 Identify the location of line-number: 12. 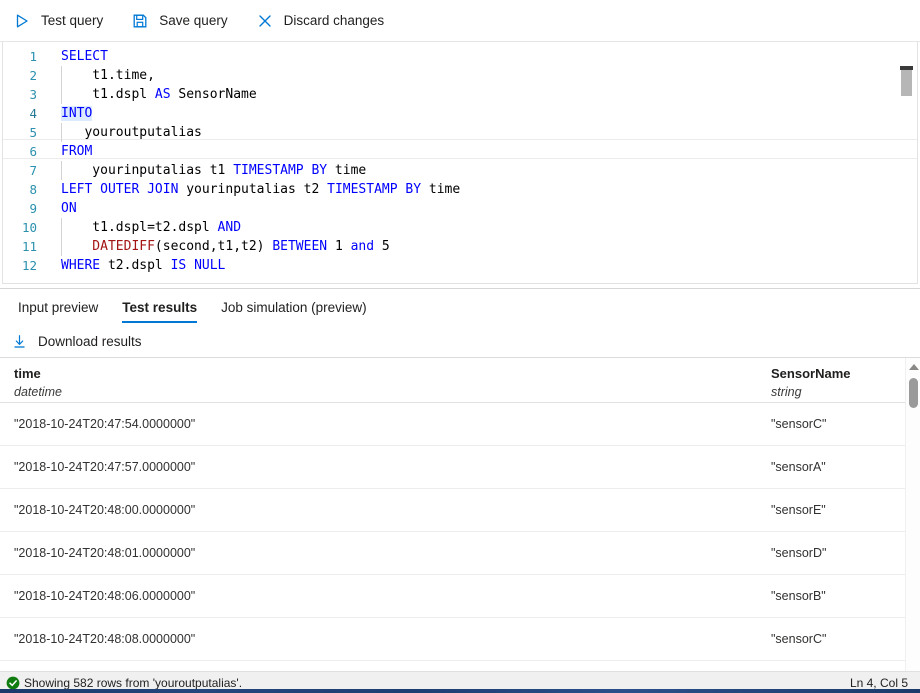
(29, 265).